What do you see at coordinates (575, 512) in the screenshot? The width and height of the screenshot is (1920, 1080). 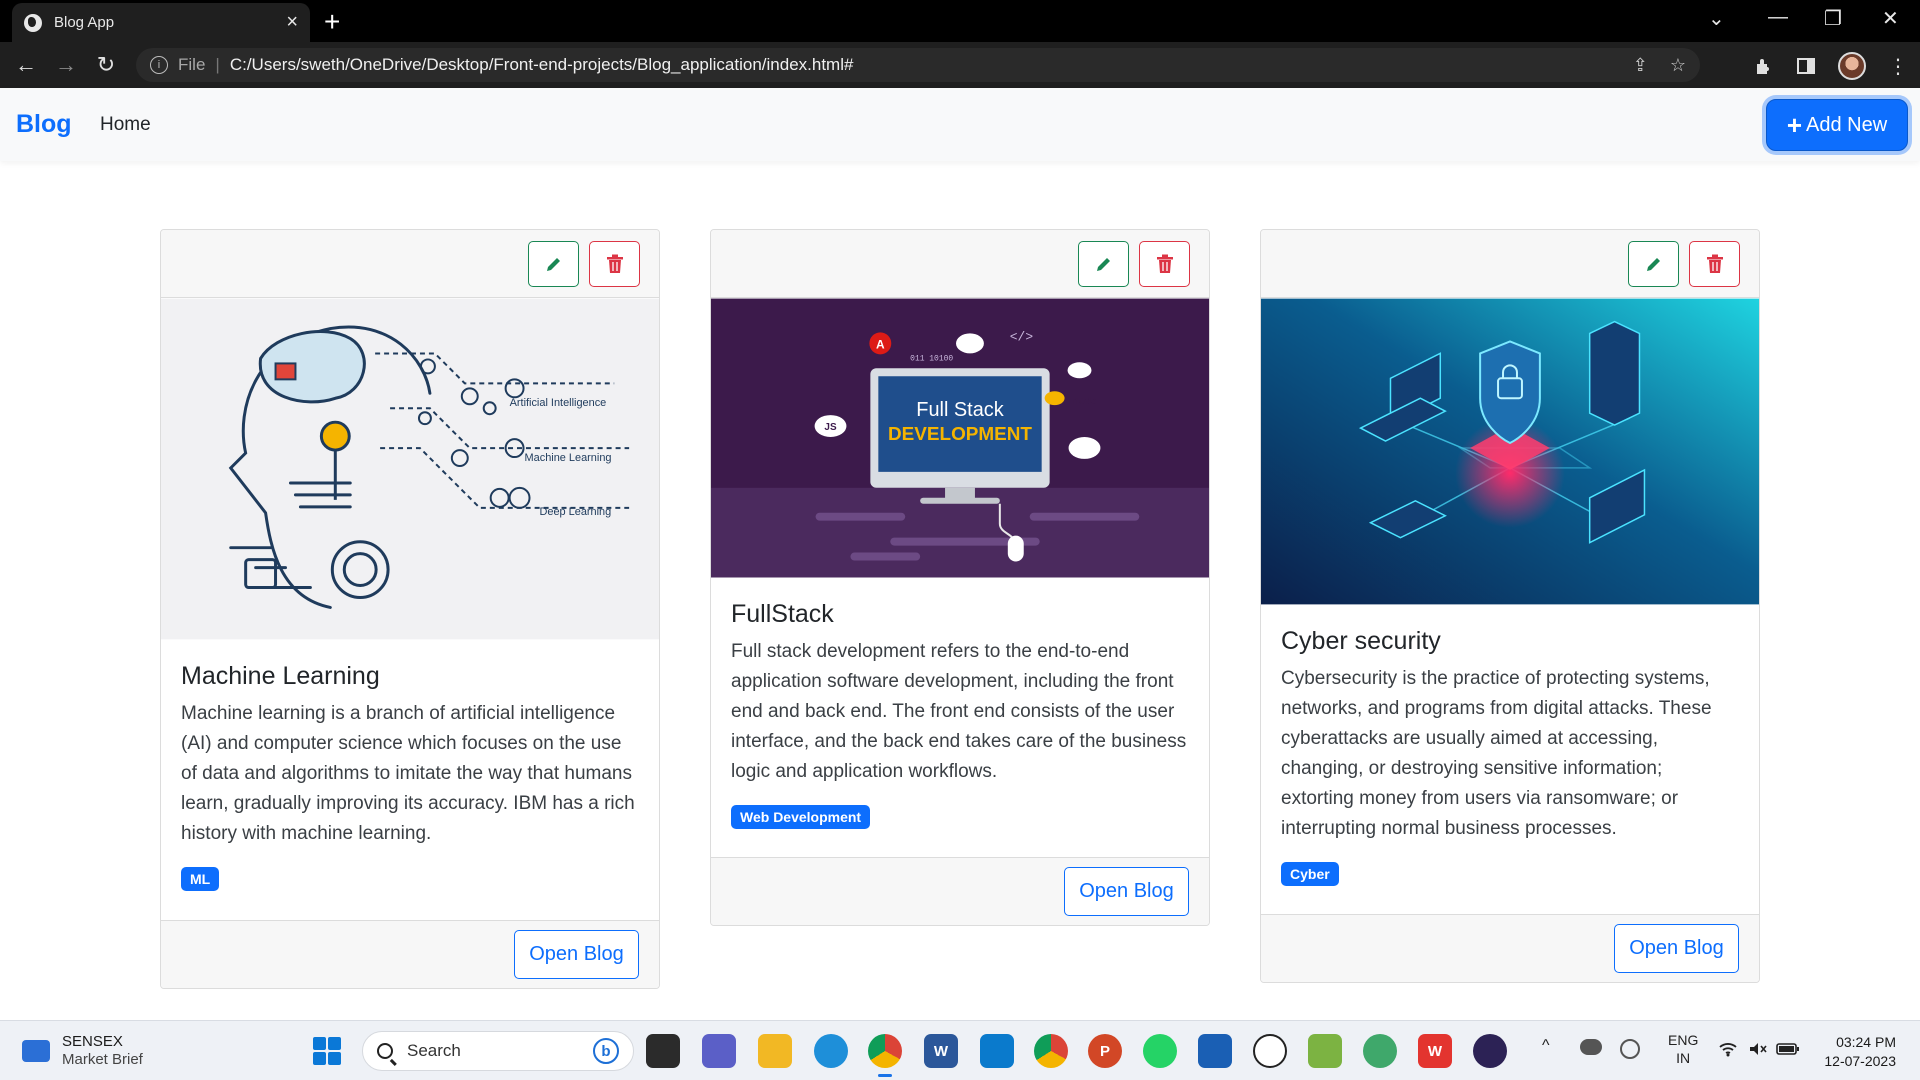 I see `label-deep-learning: Deep Learning` at bounding box center [575, 512].